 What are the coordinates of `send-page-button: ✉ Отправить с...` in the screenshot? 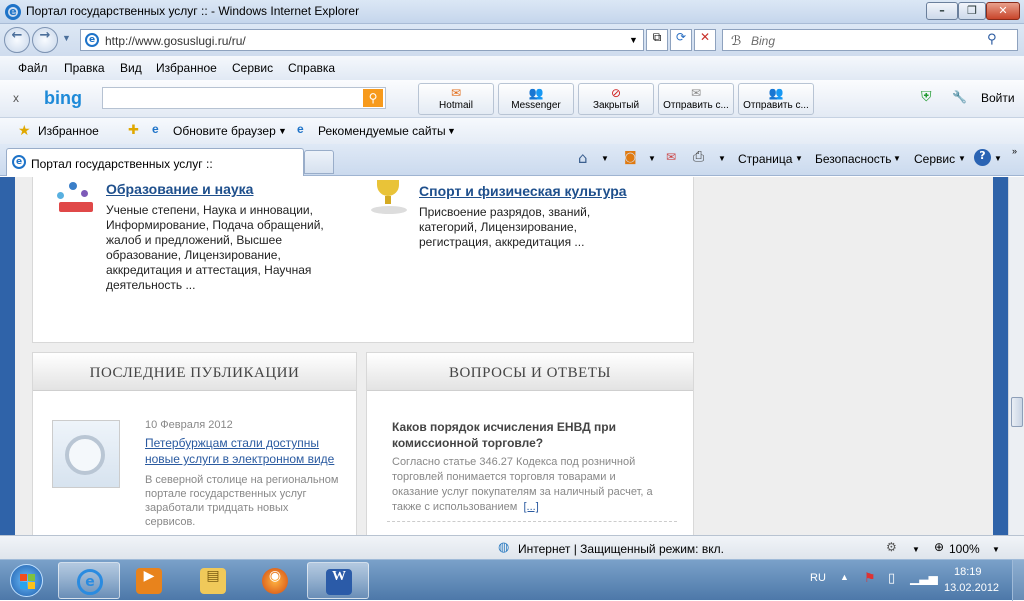 It's located at (696, 99).